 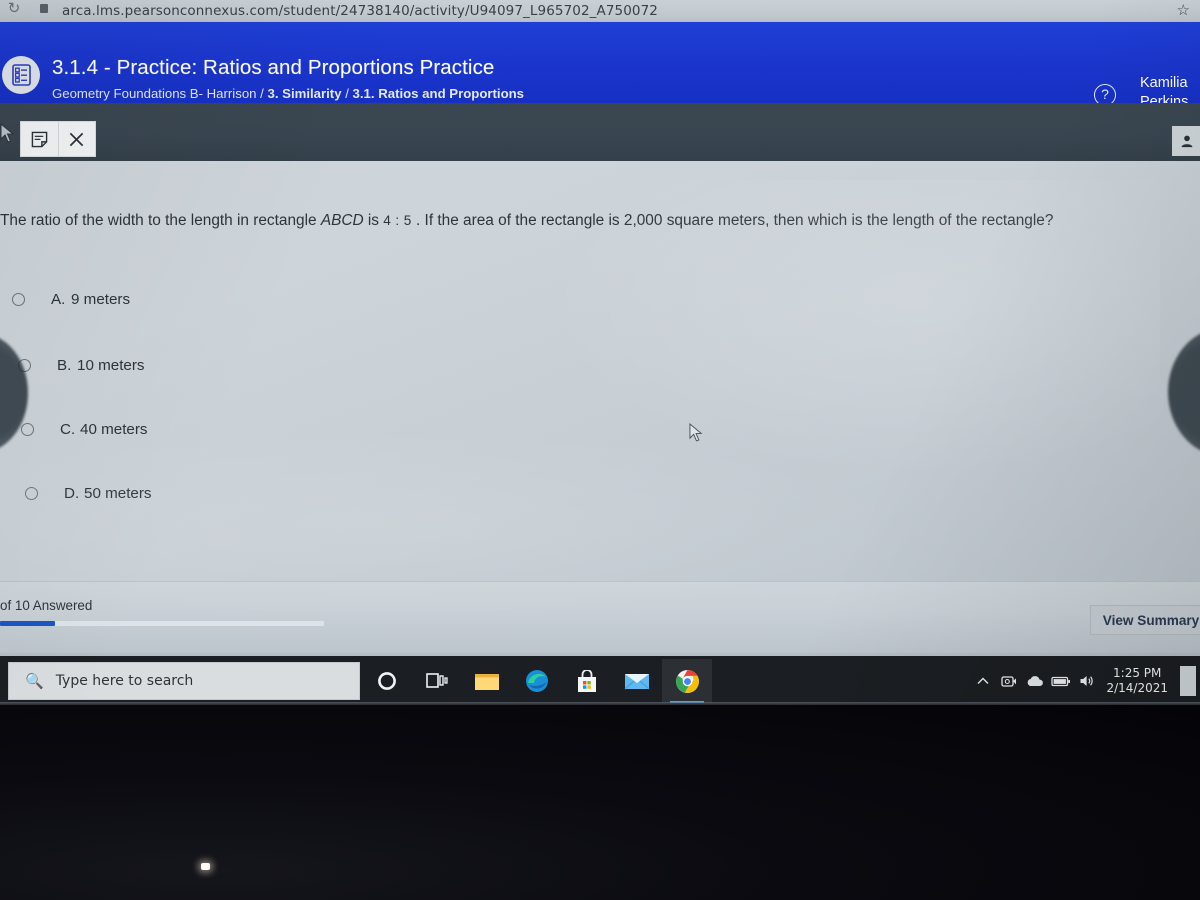 I want to click on answer-option-c: C. 40 meters, so click(x=271, y=429).